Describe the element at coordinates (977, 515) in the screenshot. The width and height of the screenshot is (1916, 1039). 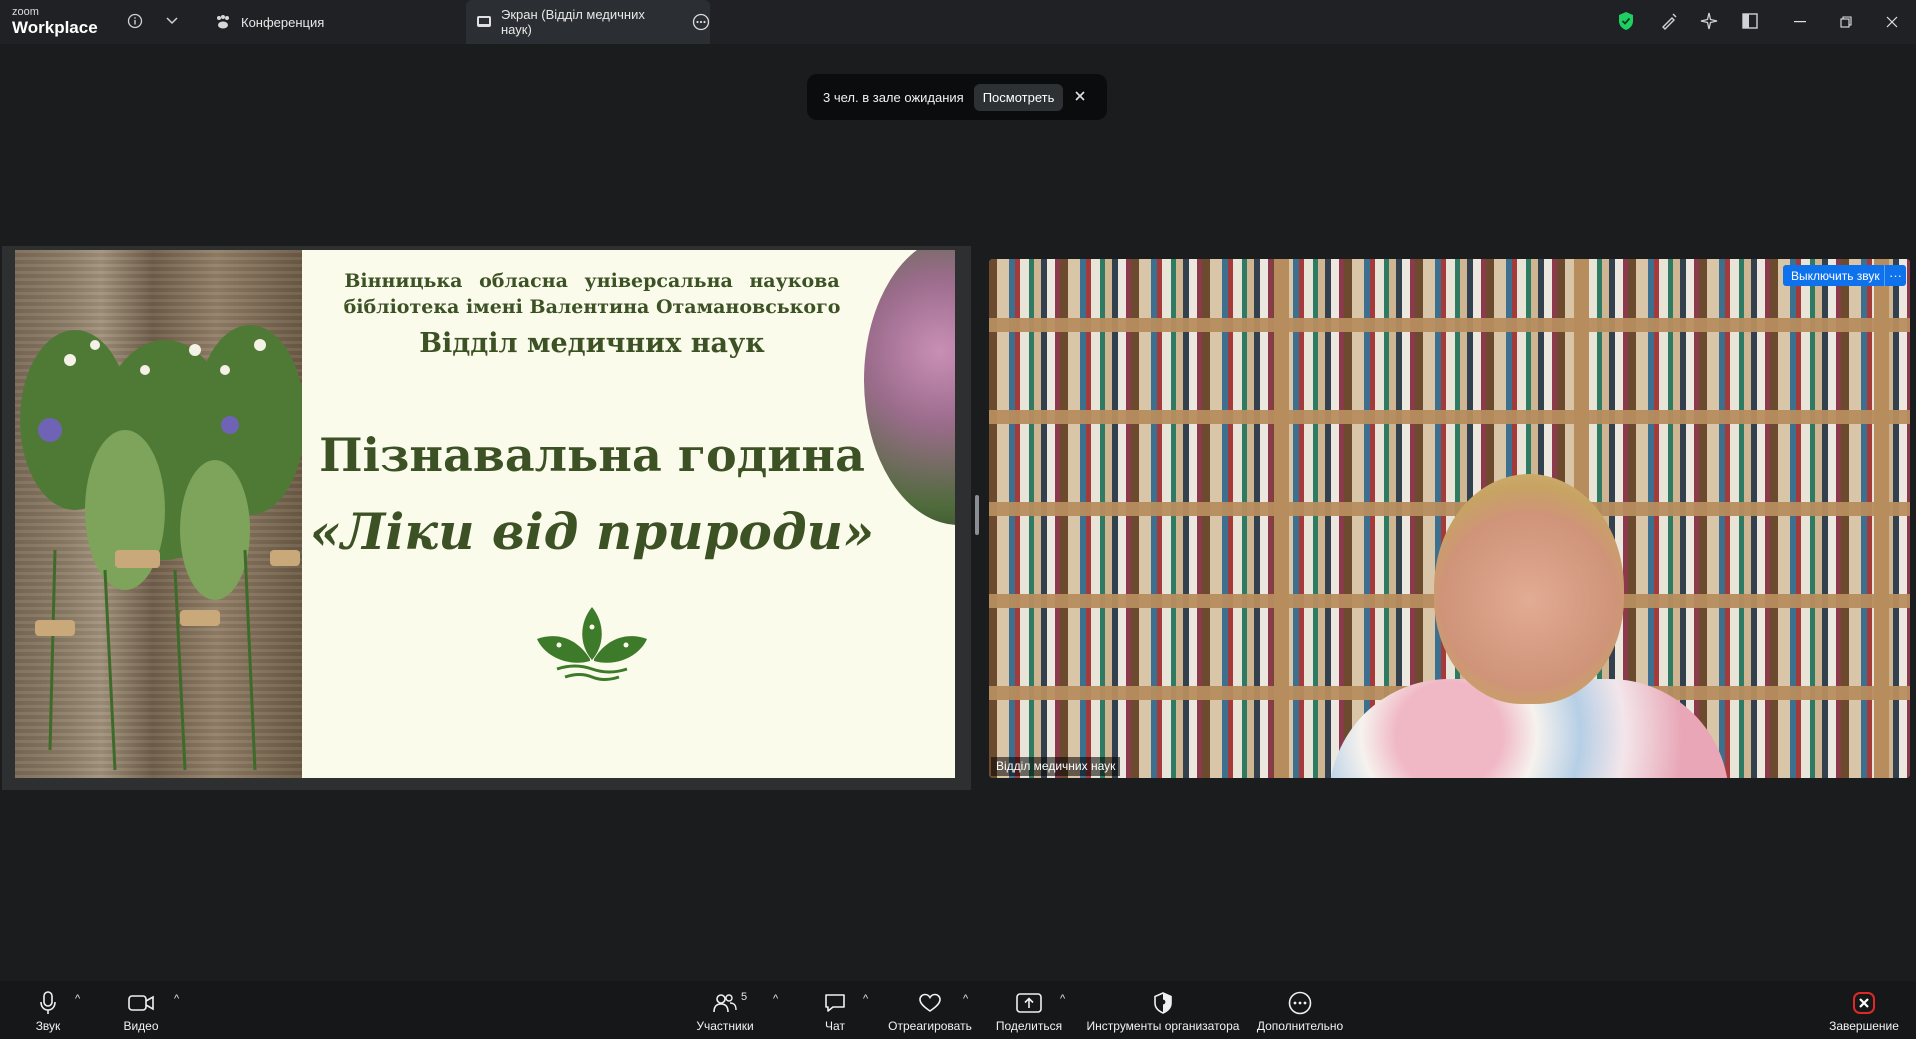
I see `split-view-divider-handle` at that location.